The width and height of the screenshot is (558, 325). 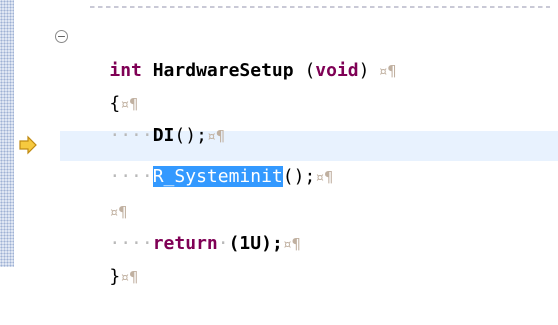 What do you see at coordinates (28, 145) in the screenshot?
I see `current-instruction-arrow-icon` at bounding box center [28, 145].